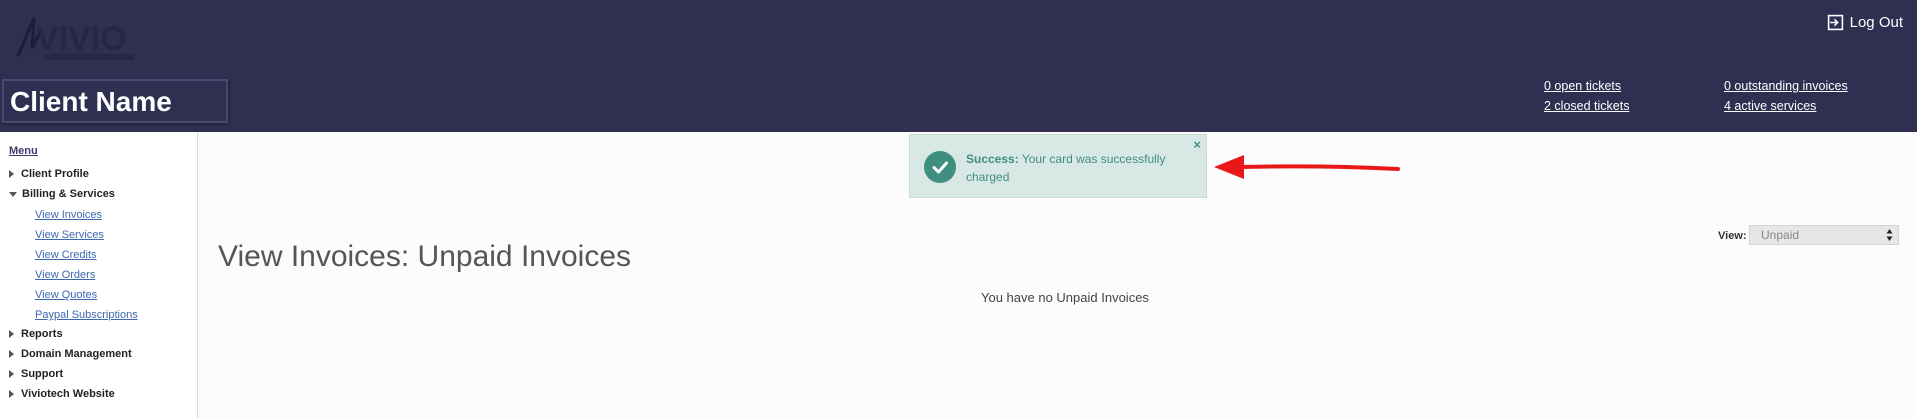 This screenshot has width=1917, height=418. Describe the element at coordinates (65, 275) in the screenshot. I see `sidebar-subitem-view-orders: View Orders` at that location.